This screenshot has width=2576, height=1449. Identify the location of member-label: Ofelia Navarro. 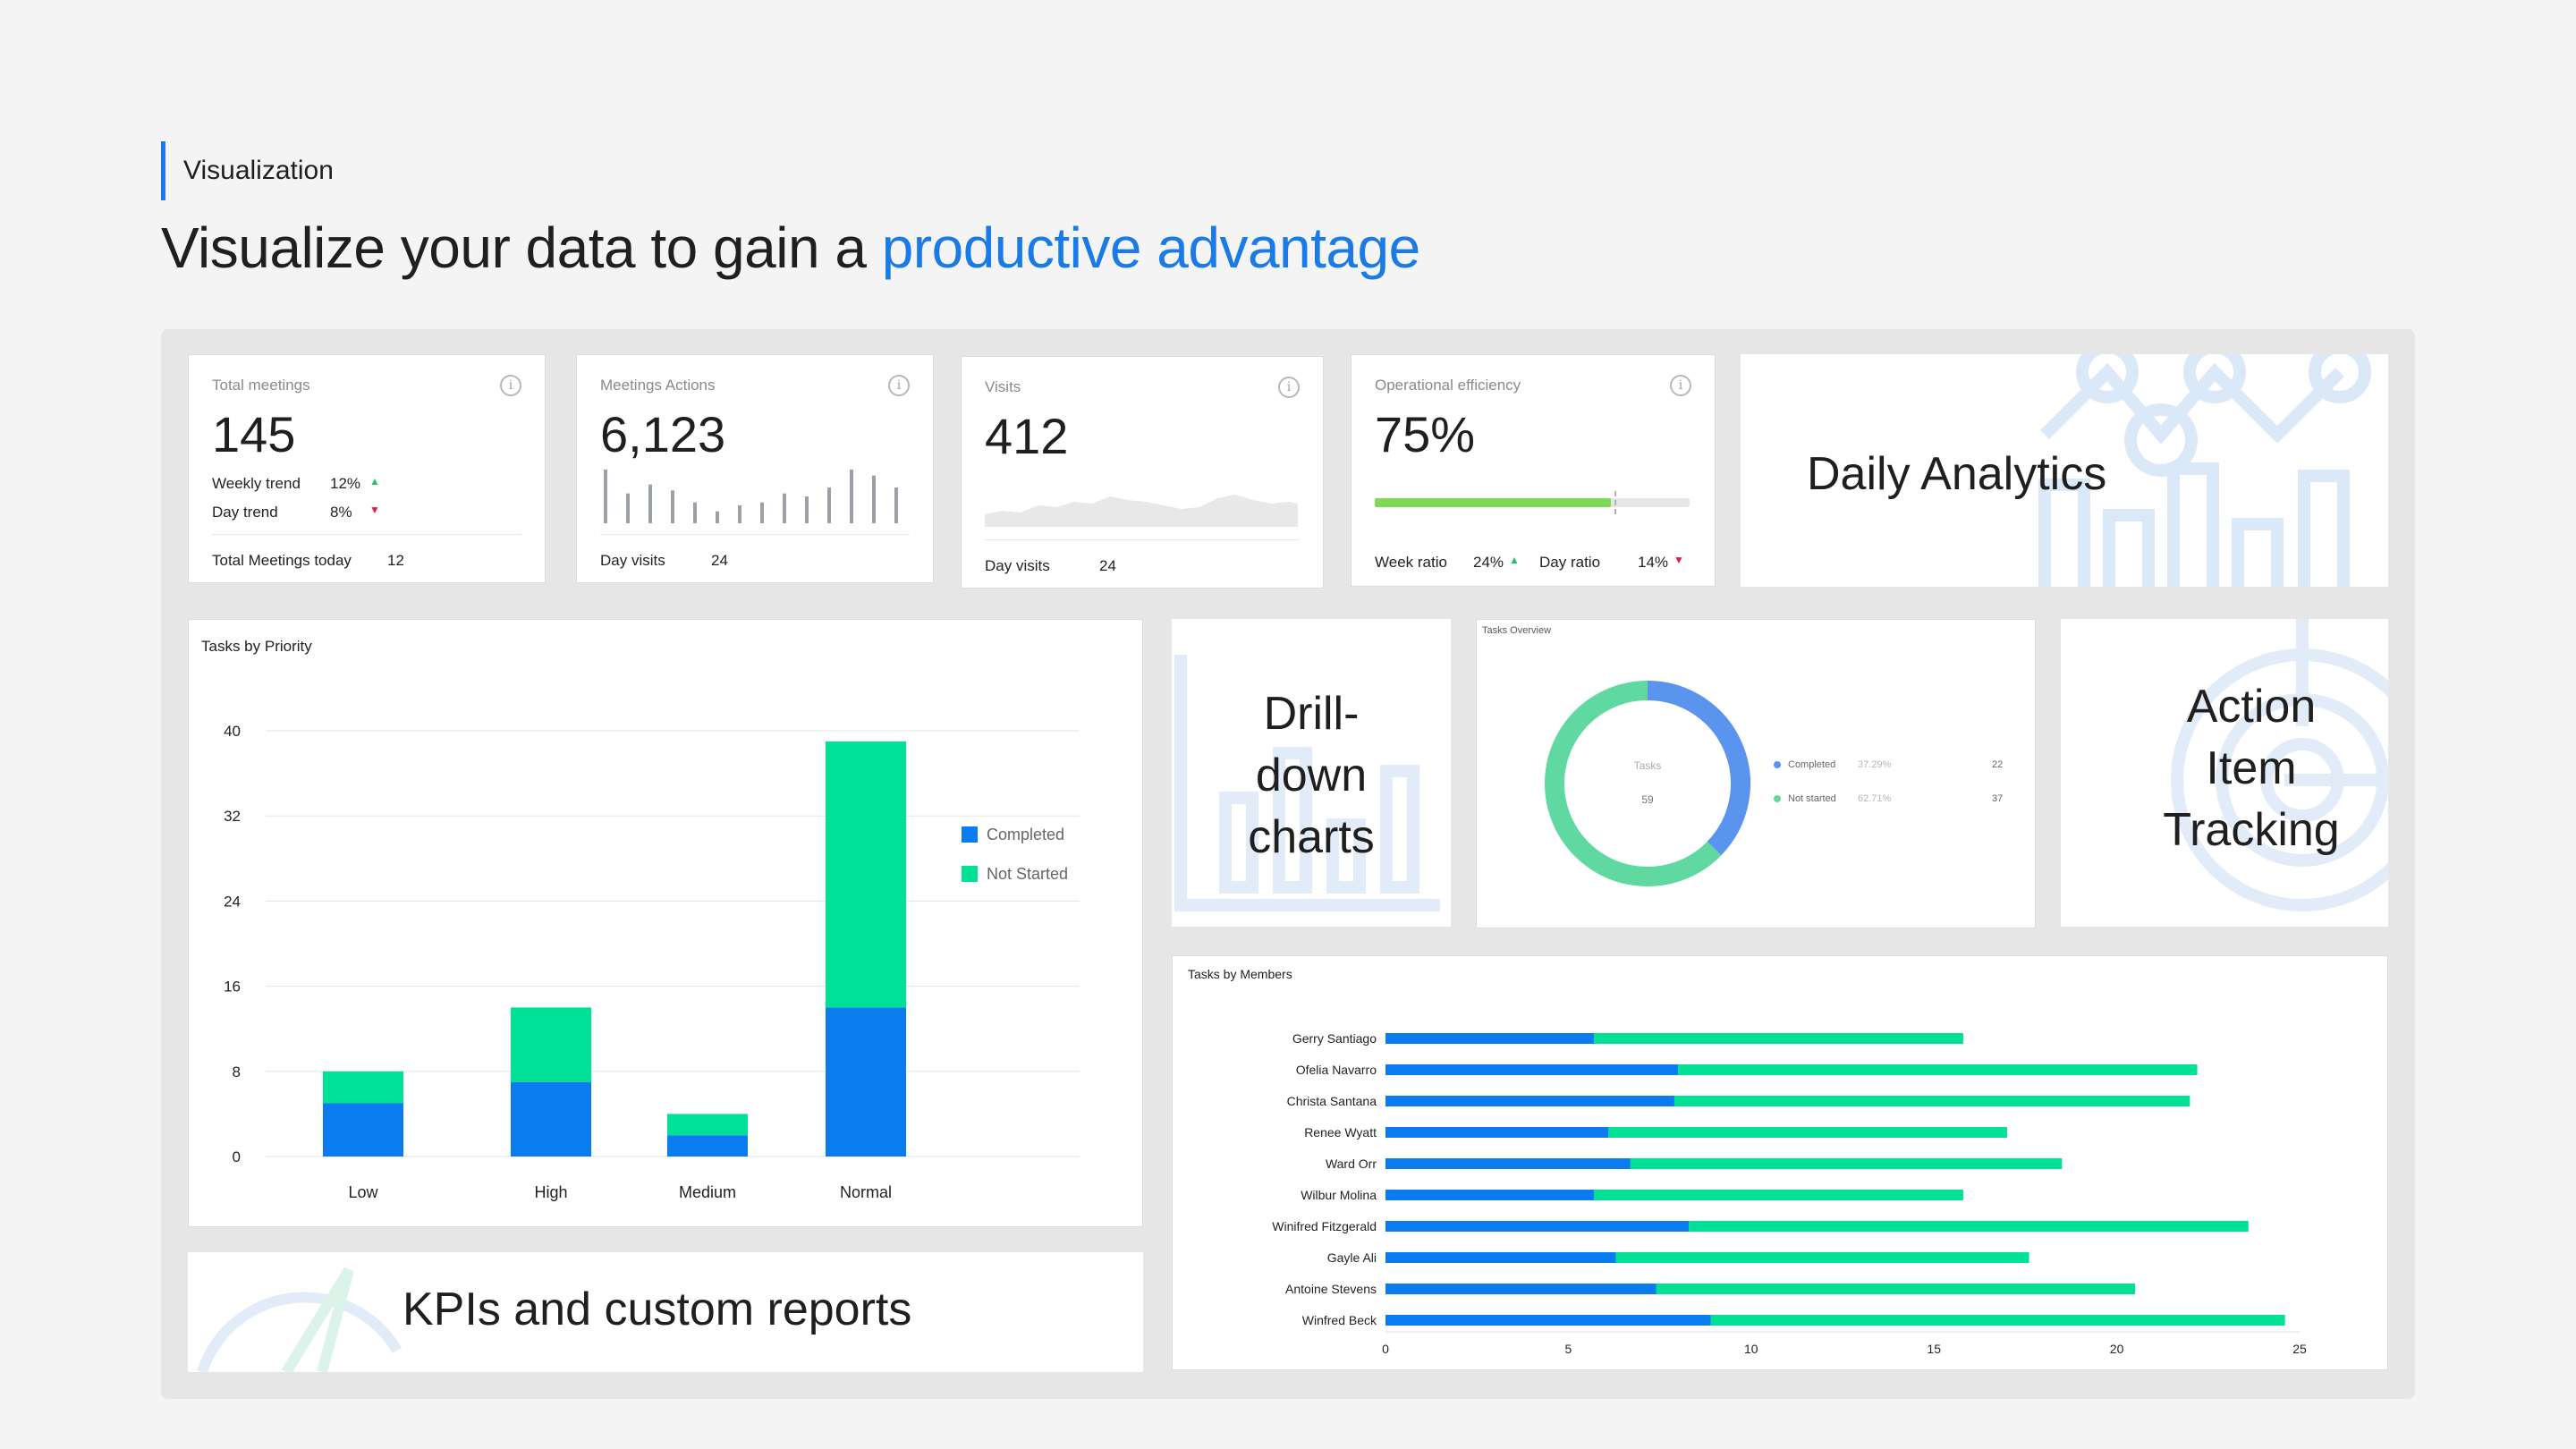
(1336, 1070).